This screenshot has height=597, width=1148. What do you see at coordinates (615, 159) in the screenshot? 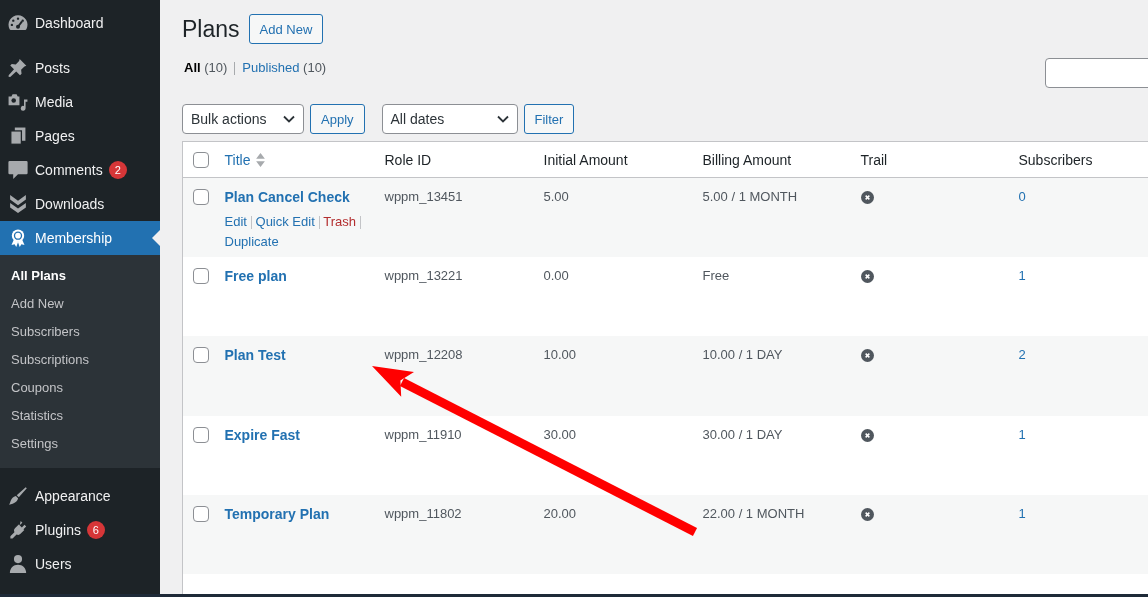
I see `column-header: Initial Amount` at bounding box center [615, 159].